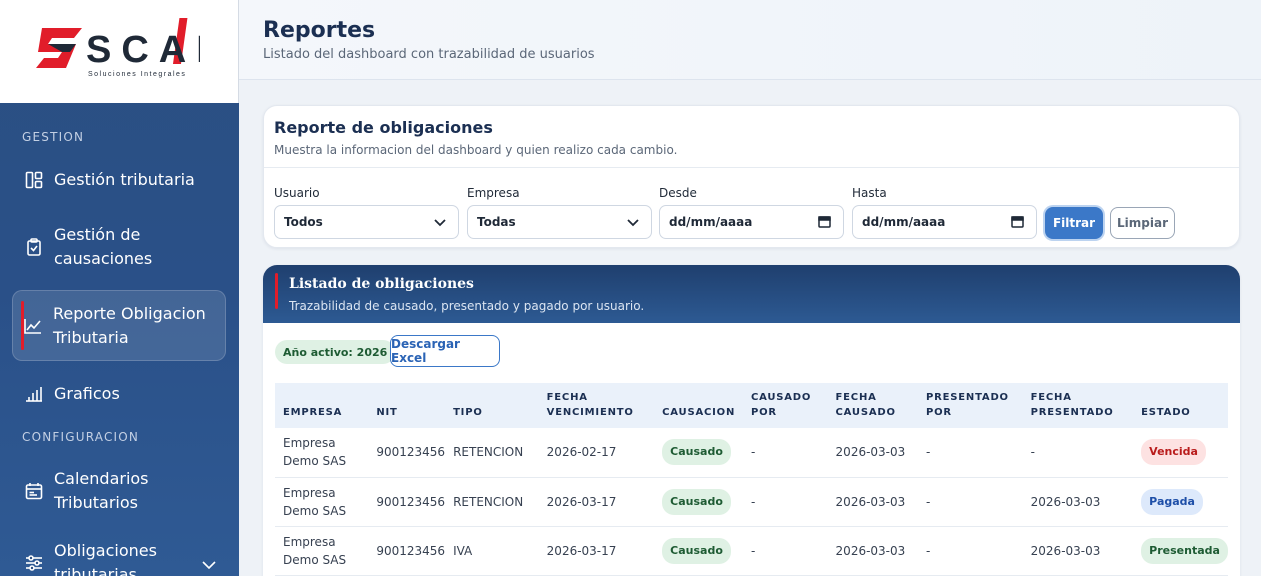  Describe the element at coordinates (34, 563) in the screenshot. I see `sliders-icon` at that location.